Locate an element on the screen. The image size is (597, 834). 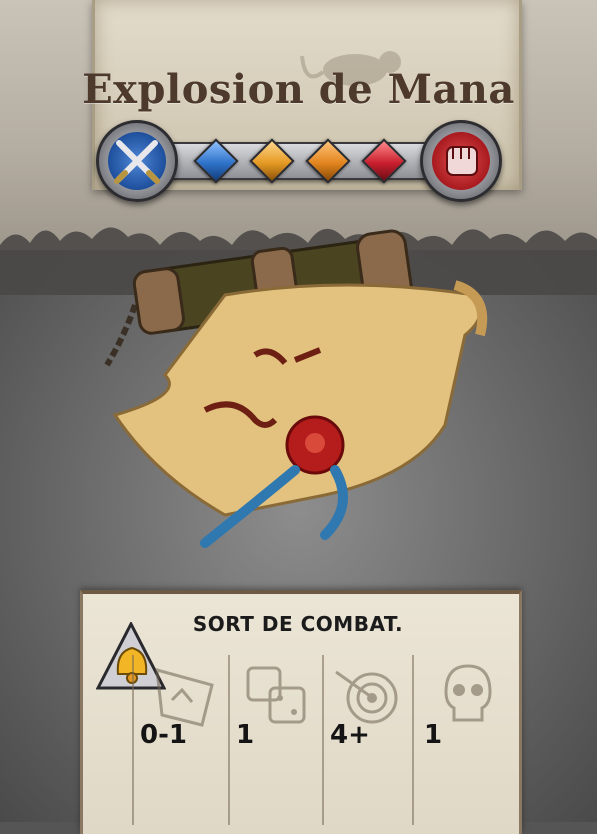
stat-value-range: 0-1 is located at coordinates (163, 735).